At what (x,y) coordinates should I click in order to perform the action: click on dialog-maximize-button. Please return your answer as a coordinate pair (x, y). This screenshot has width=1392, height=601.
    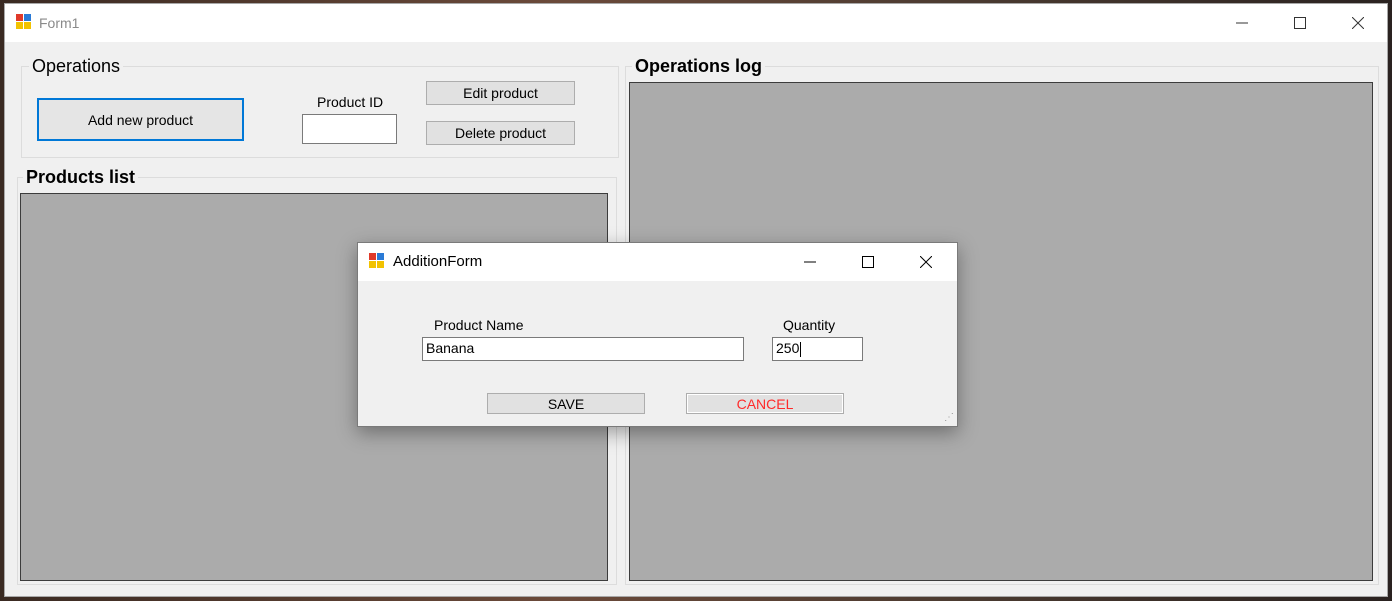
    Looking at the image, I should click on (868, 262).